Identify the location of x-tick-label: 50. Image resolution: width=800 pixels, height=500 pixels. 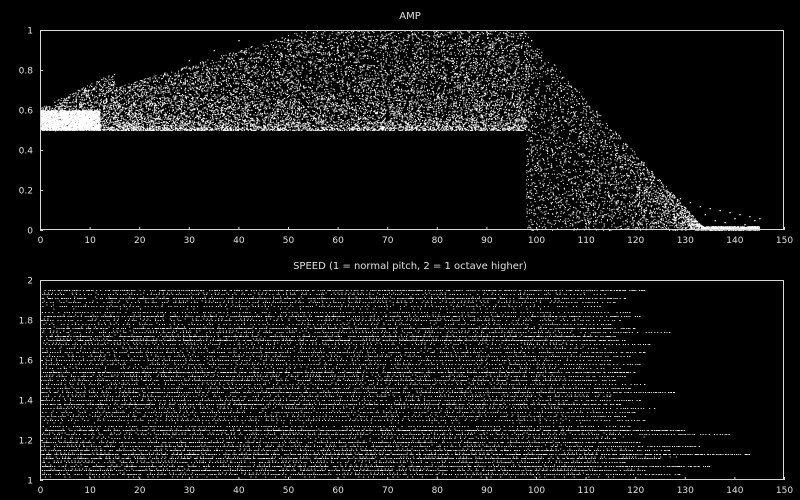
(289, 491).